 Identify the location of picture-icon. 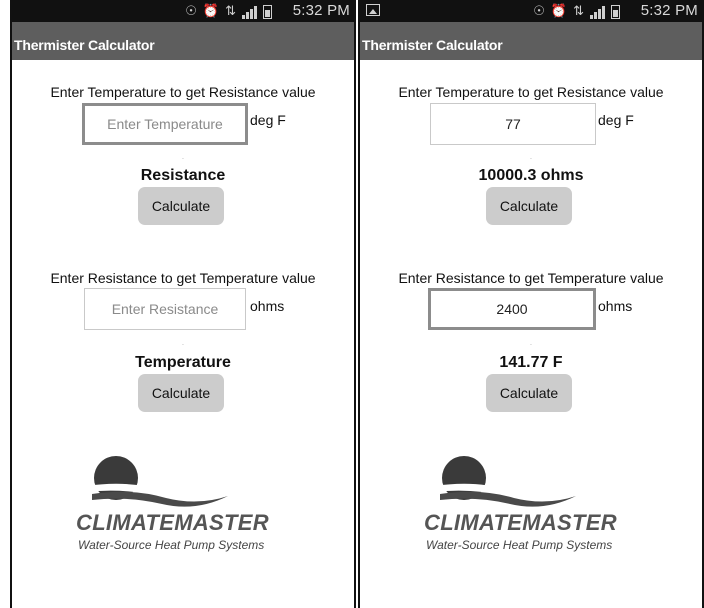
(373, 10).